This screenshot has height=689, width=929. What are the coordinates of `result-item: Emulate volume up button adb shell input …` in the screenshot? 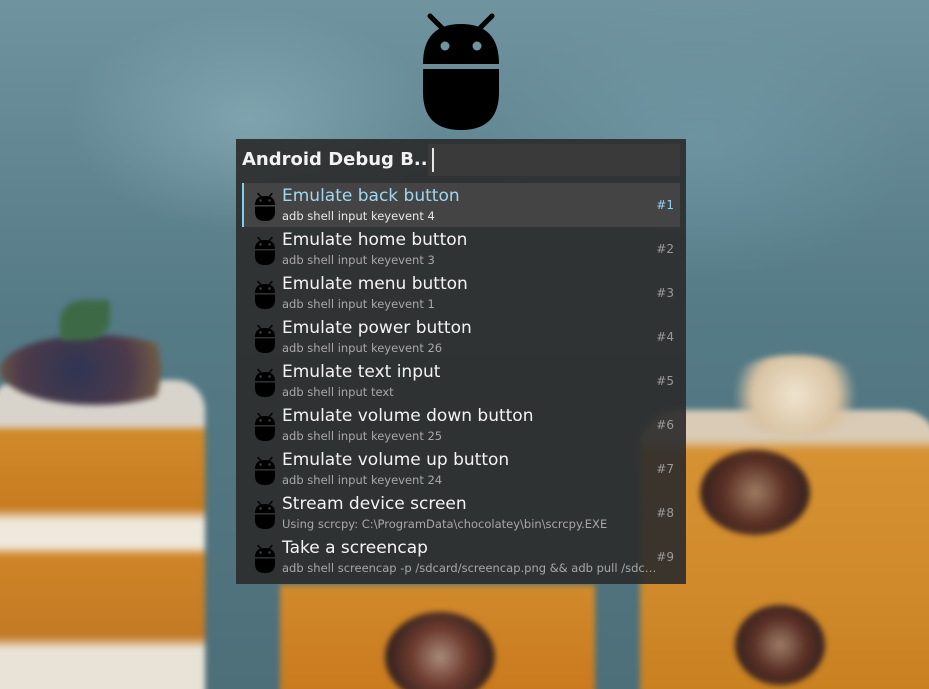 It's located at (461, 469).